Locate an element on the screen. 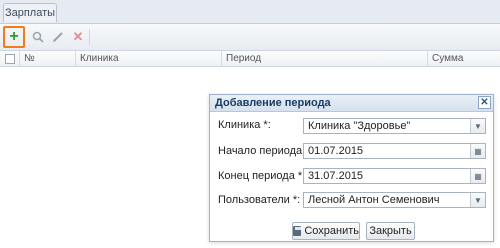 The image size is (500, 248). delete-button: ✕ is located at coordinates (78, 37).